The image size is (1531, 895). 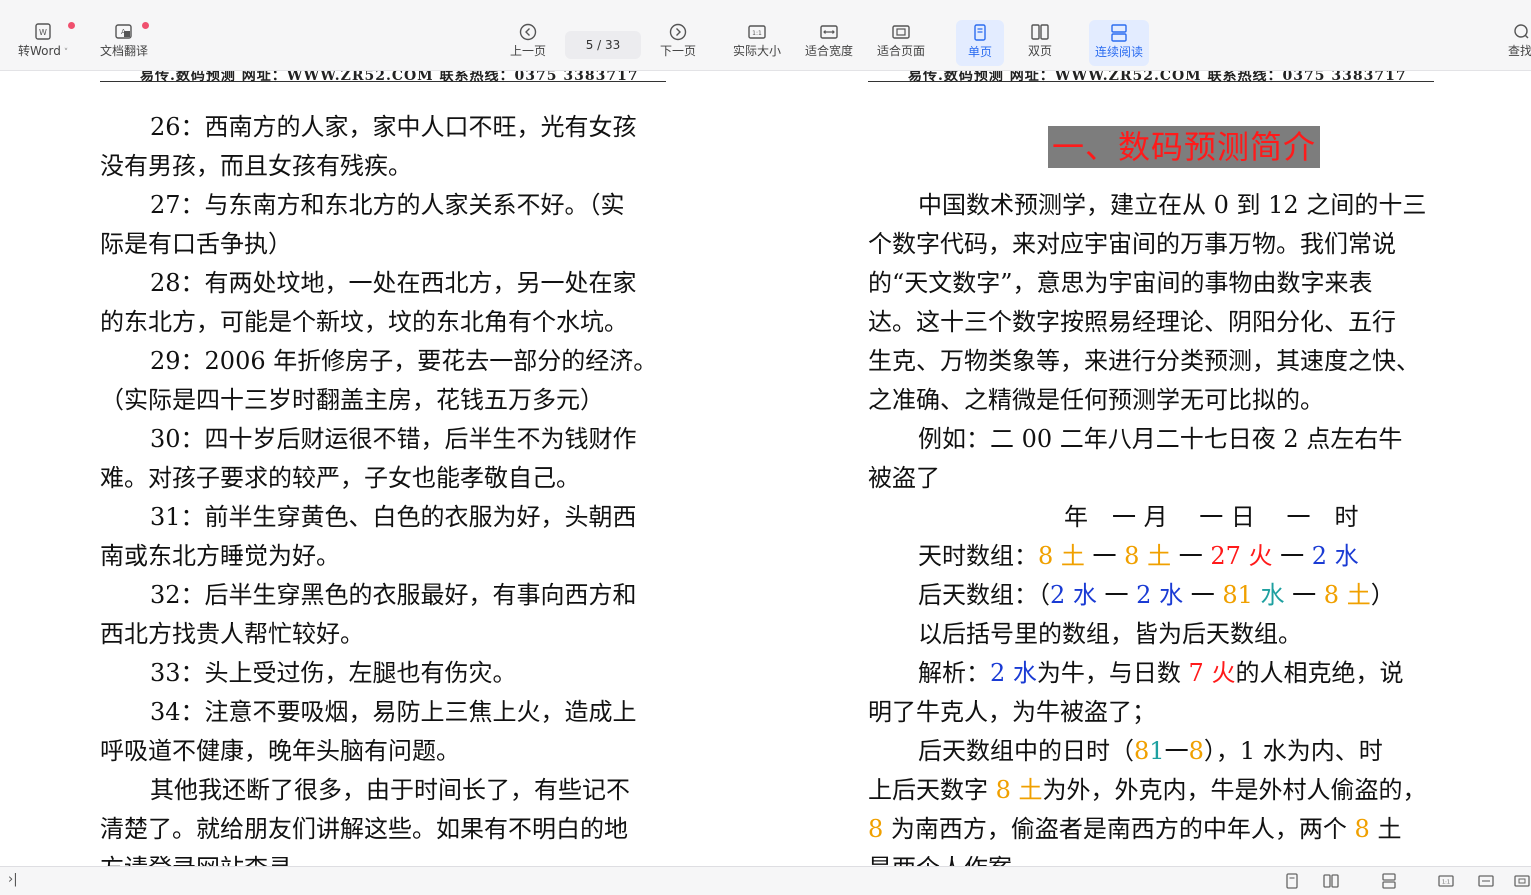 What do you see at coordinates (1112, 673) in the screenshot?
I see `analysis-text: 为牛，与日数` at bounding box center [1112, 673].